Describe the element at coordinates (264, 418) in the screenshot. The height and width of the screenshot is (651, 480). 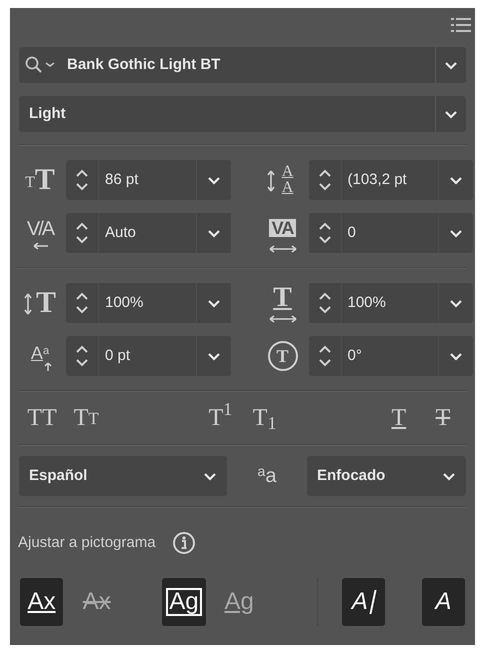
I see `subscript-button: T$_{1}$` at that location.